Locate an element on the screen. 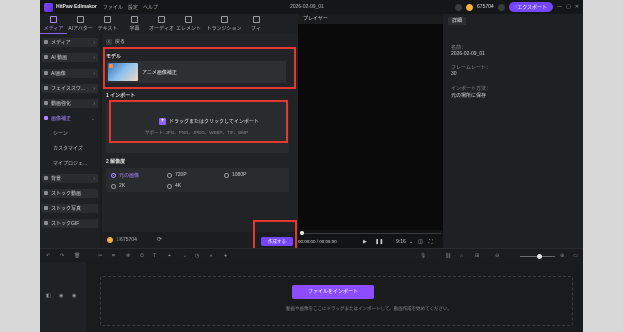 Image resolution: width=623 pixels, height=332 pixels. fps-value: 30 is located at coordinates (454, 74).